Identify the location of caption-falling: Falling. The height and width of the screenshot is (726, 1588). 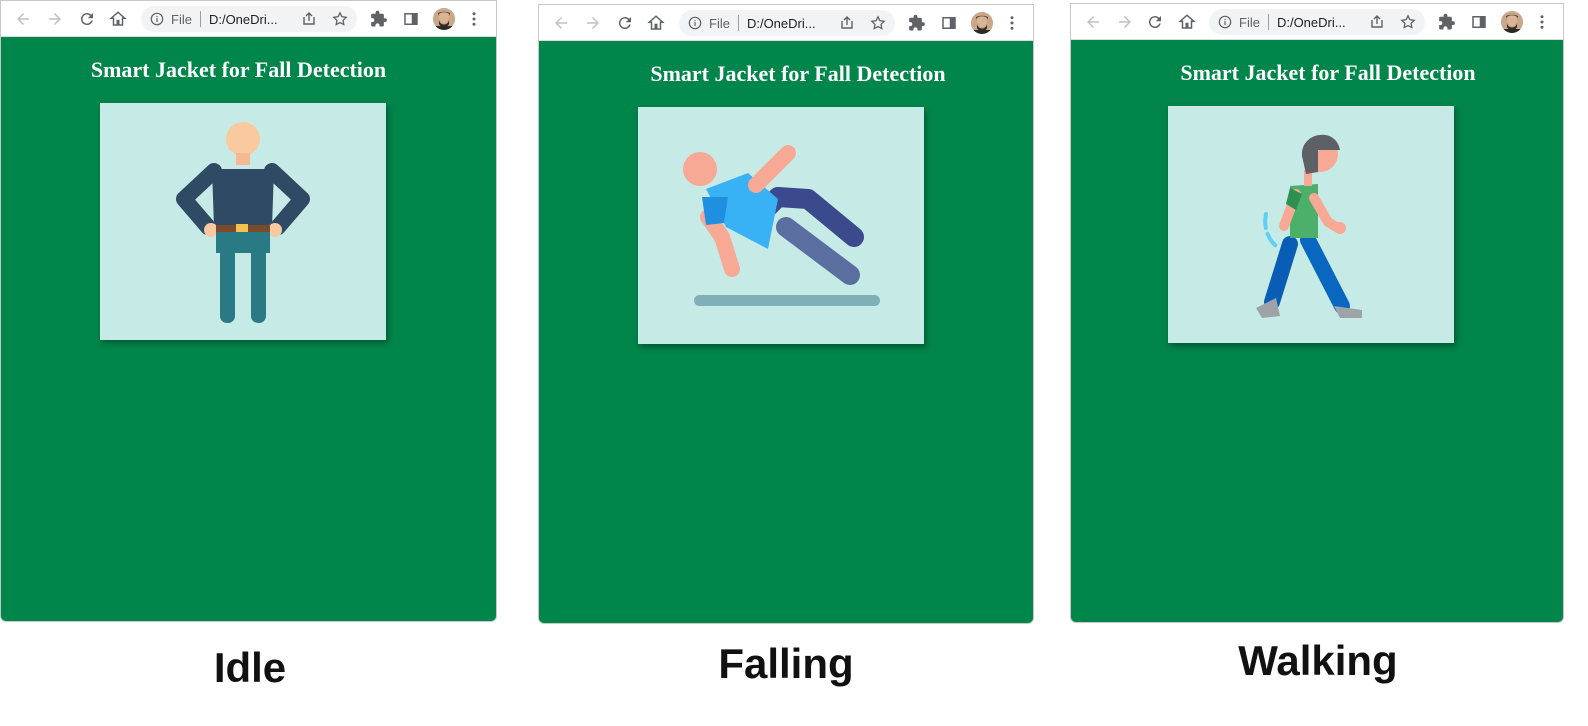
(786, 663).